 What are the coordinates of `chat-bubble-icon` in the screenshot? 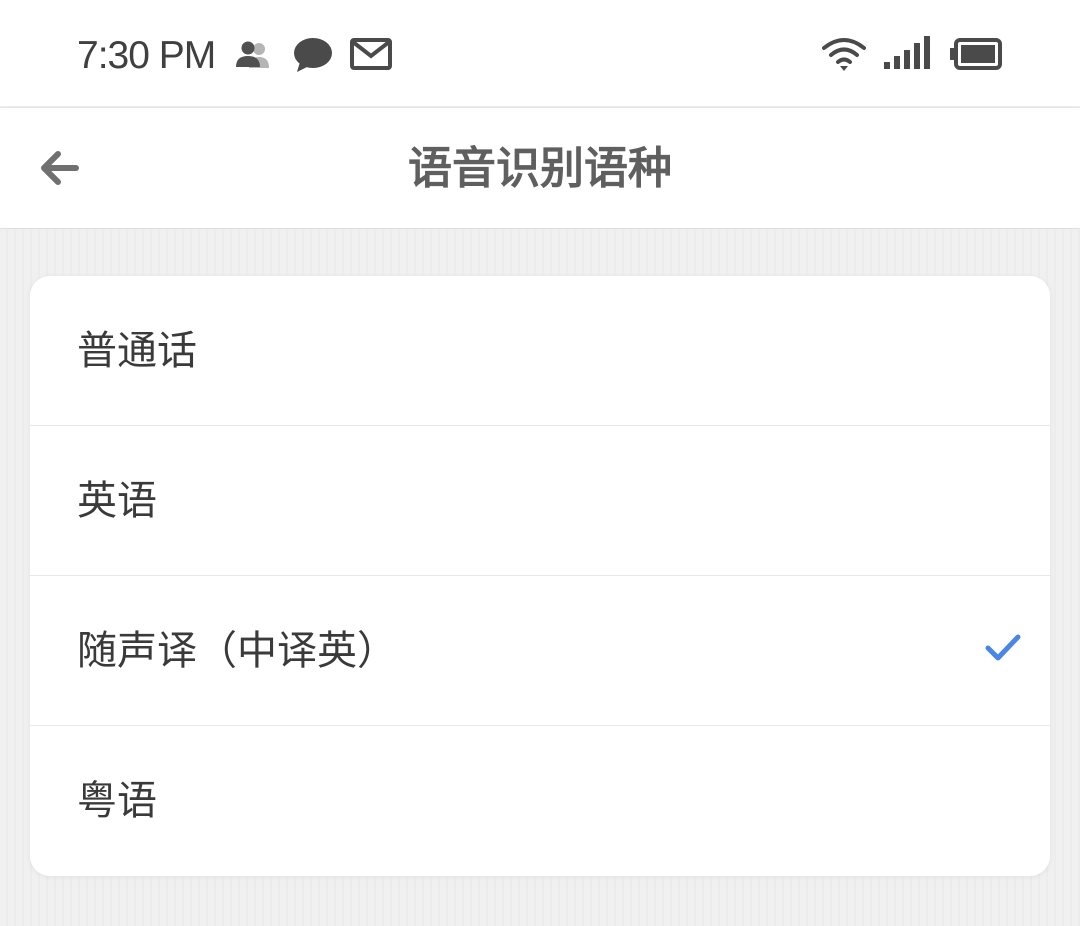 It's located at (313, 55).